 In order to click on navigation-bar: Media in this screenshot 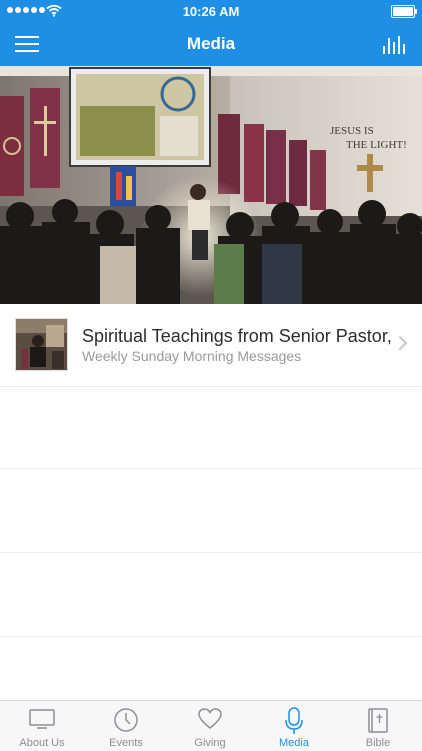, I will do `click(211, 44)`.